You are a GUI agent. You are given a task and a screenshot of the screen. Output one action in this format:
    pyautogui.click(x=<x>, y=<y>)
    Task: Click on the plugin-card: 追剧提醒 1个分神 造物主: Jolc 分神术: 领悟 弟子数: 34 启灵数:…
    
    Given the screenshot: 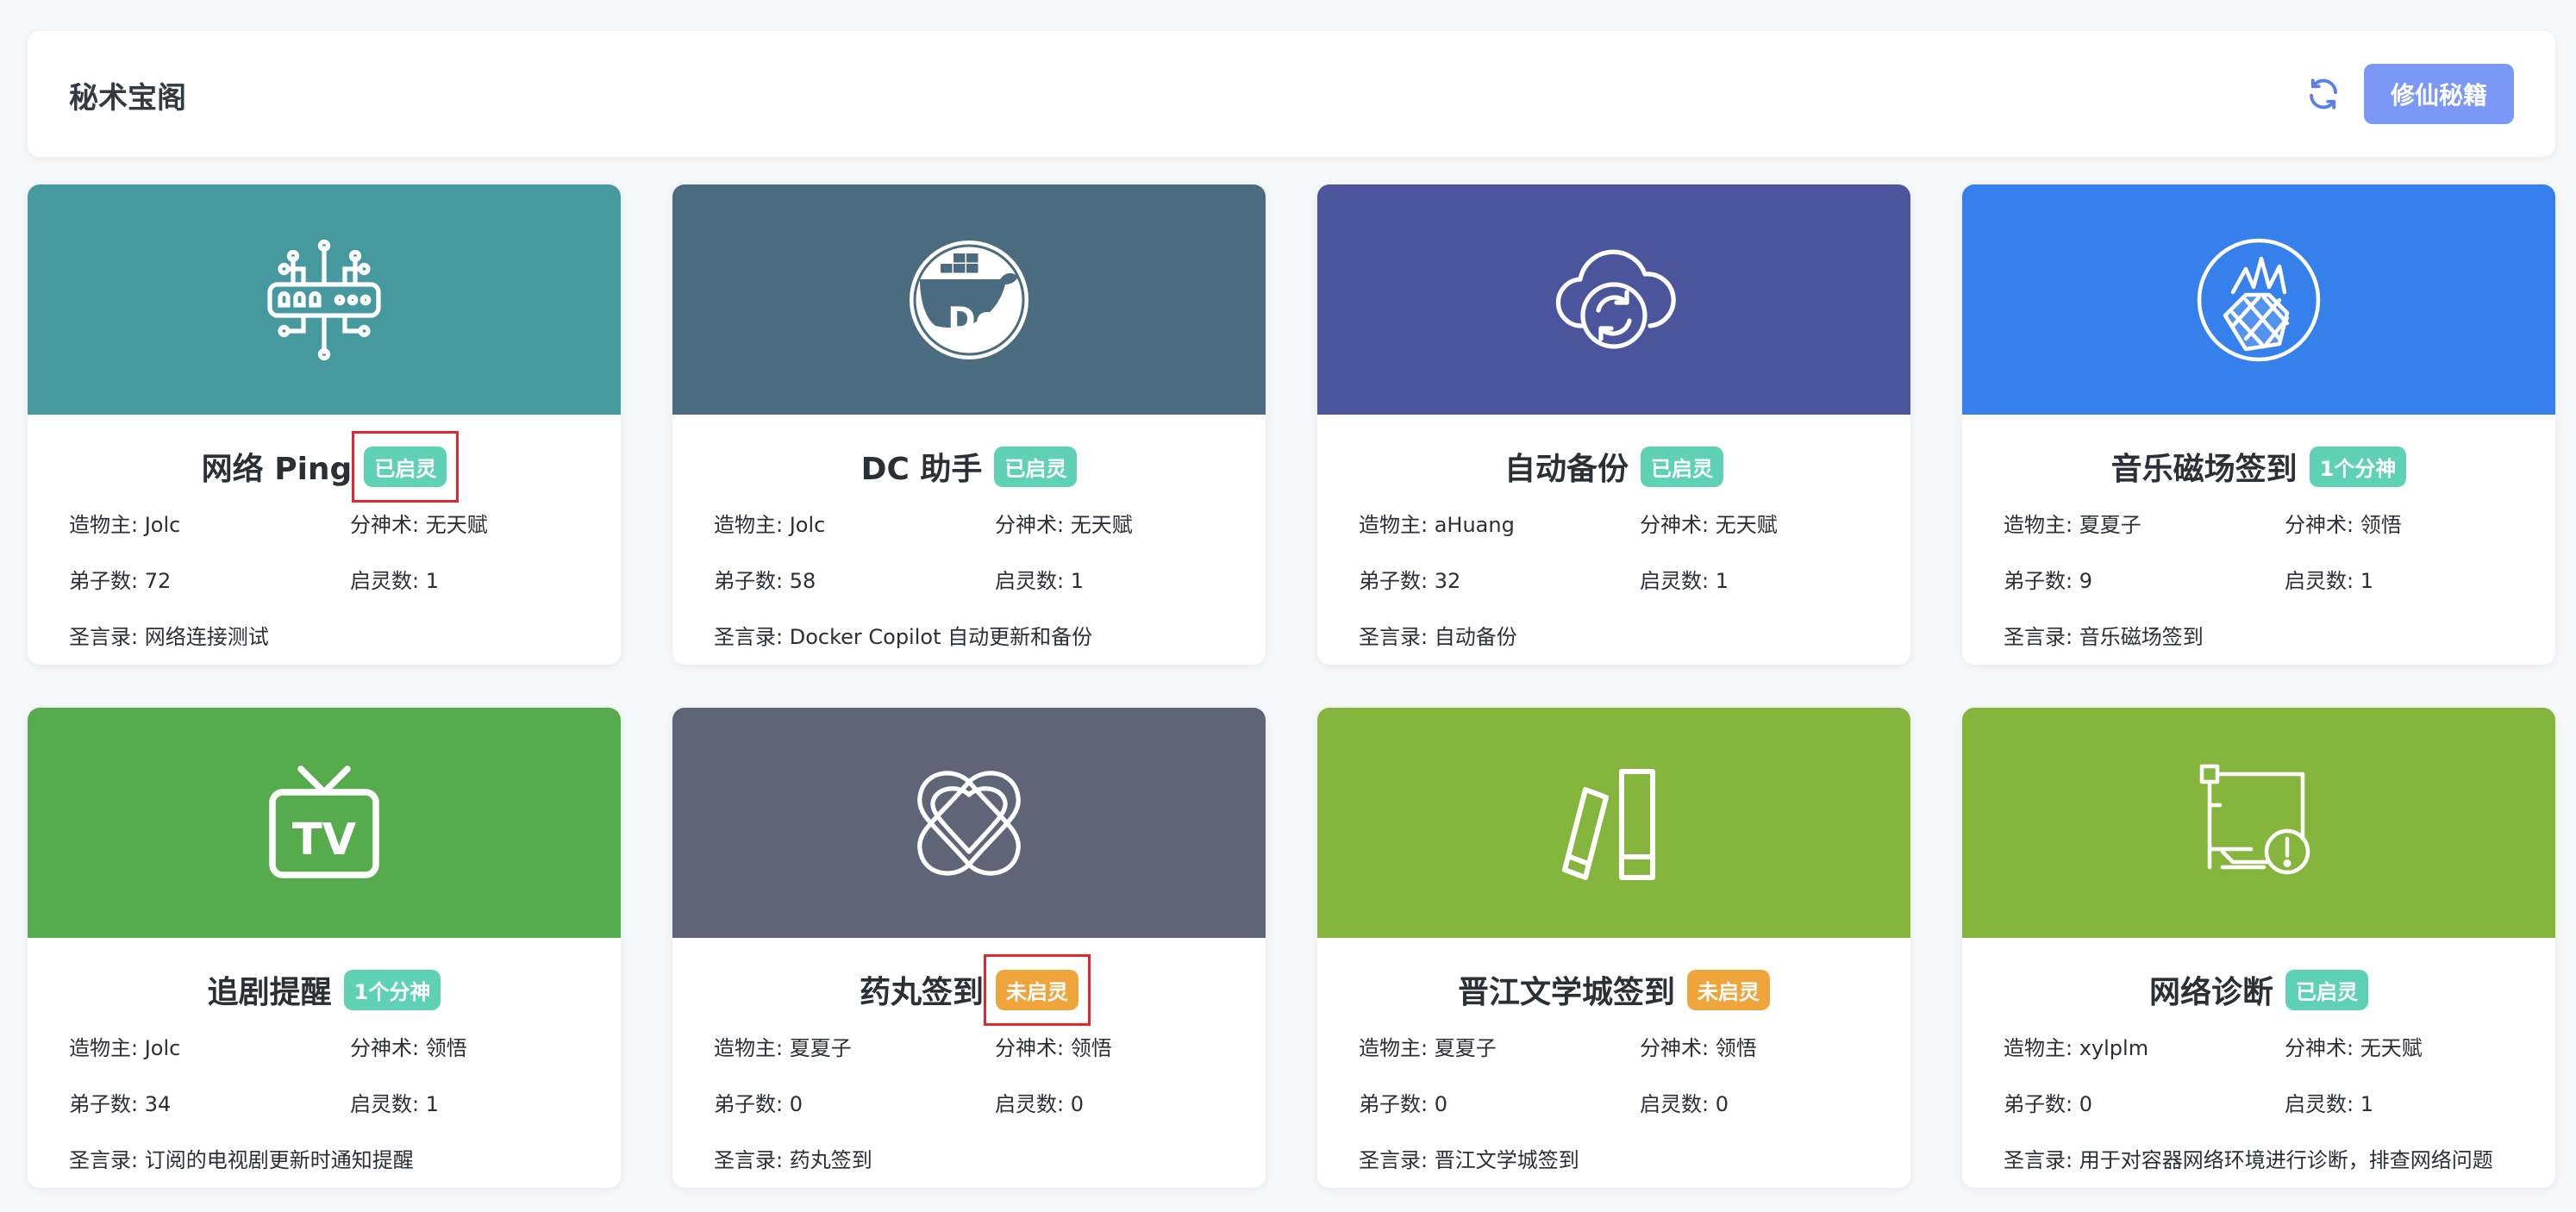 What is the action you would take?
    pyautogui.click(x=324, y=948)
    